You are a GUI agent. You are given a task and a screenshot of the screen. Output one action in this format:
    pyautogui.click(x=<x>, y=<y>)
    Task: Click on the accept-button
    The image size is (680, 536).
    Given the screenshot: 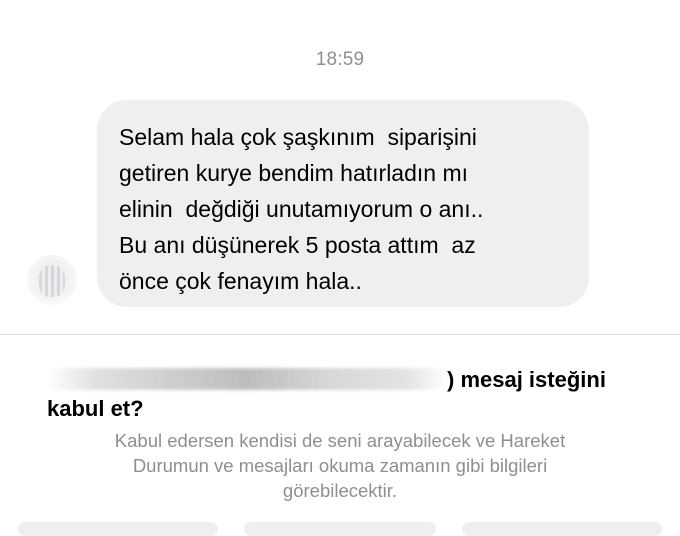 What is the action you would take?
    pyautogui.click(x=562, y=529)
    